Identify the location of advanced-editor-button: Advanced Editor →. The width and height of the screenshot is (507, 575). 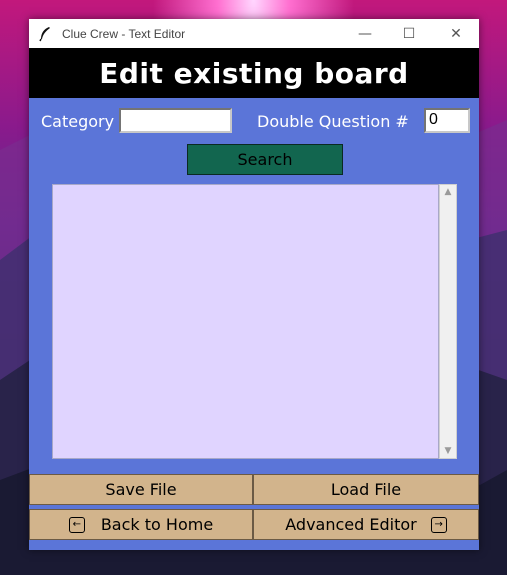
(366, 524).